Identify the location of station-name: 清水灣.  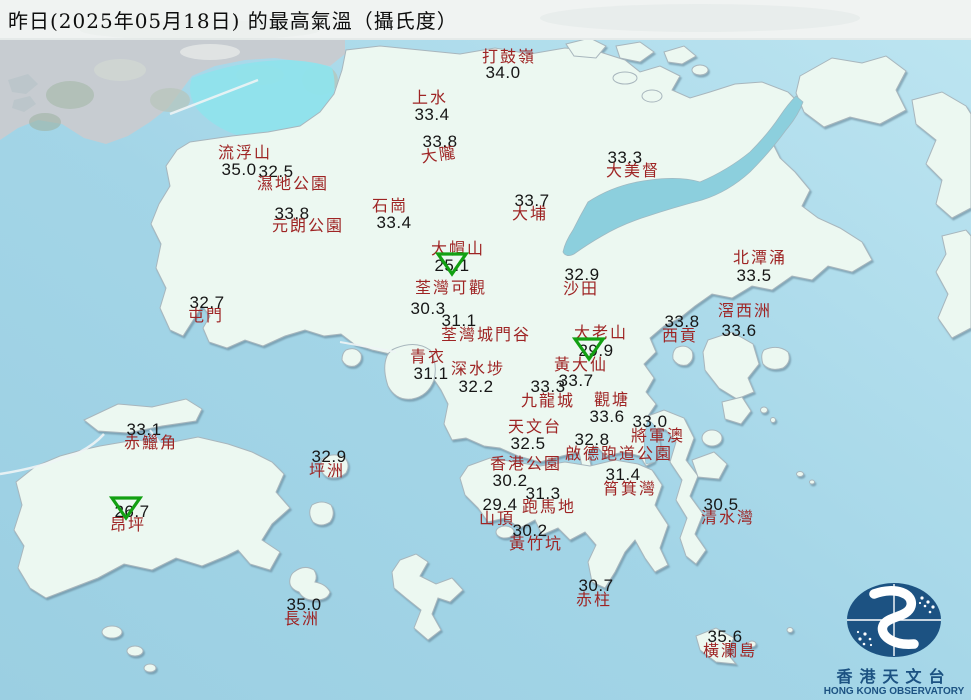
(728, 517).